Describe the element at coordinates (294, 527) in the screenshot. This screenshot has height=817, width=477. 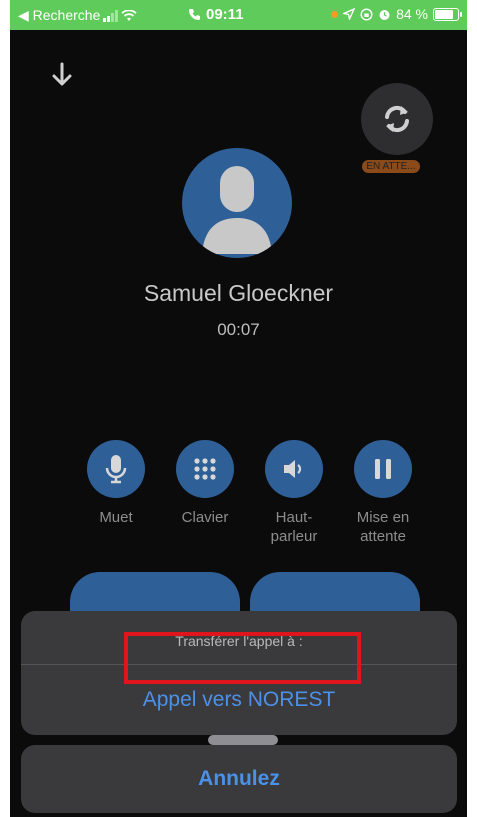
I see `speaker-label: Haut- parleur` at that location.